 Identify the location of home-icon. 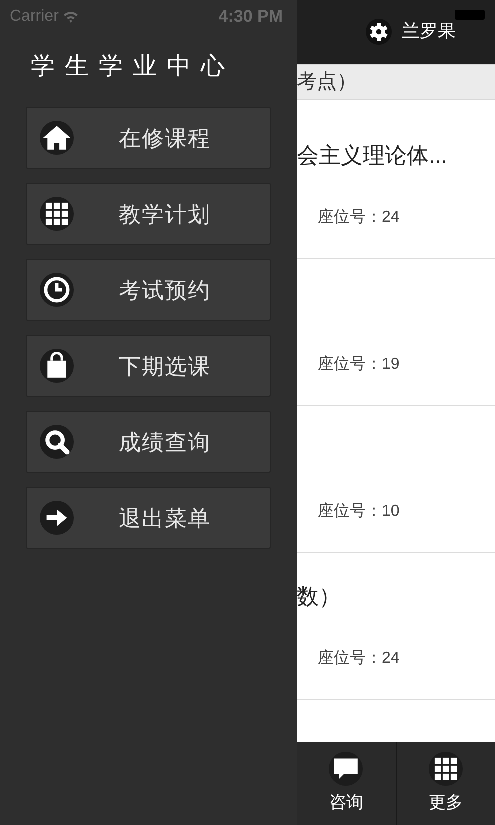
(57, 138).